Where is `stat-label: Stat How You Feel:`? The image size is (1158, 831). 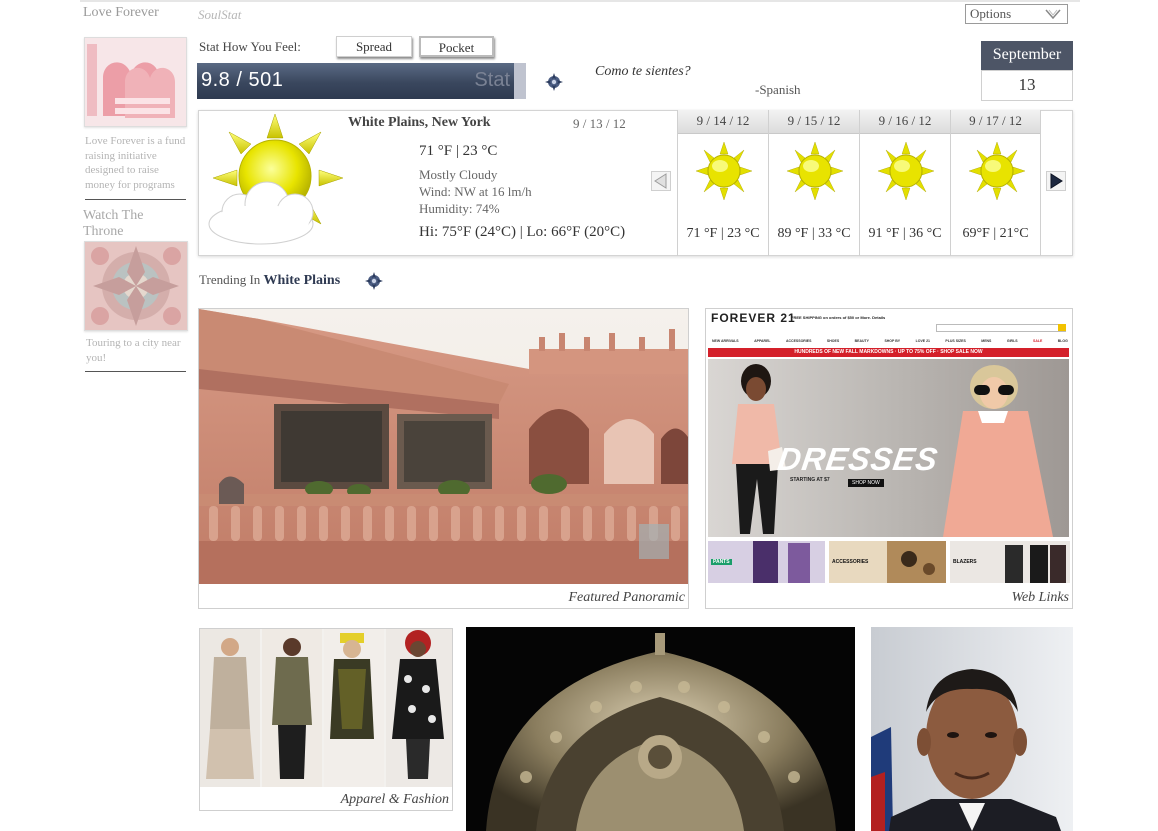 stat-label: Stat How You Feel: is located at coordinates (250, 46).